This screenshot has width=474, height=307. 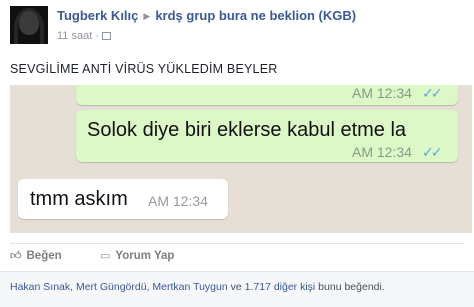 What do you see at coordinates (255, 15) in the screenshot?
I see `group-name-link: krdş grup bura ne beklion (KGB)` at bounding box center [255, 15].